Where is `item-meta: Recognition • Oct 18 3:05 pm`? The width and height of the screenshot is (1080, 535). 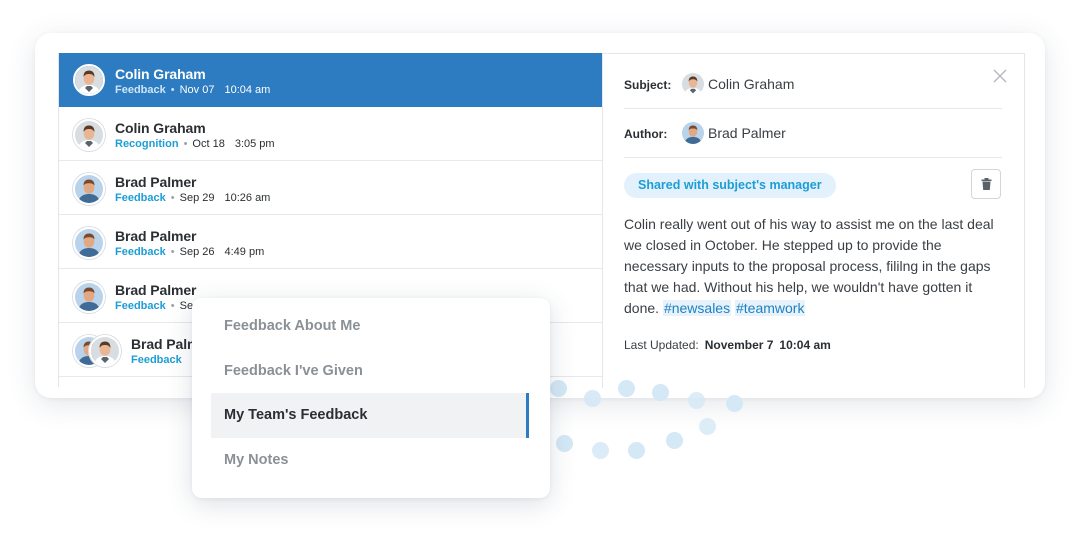 item-meta: Recognition • Oct 18 3:05 pm is located at coordinates (195, 144).